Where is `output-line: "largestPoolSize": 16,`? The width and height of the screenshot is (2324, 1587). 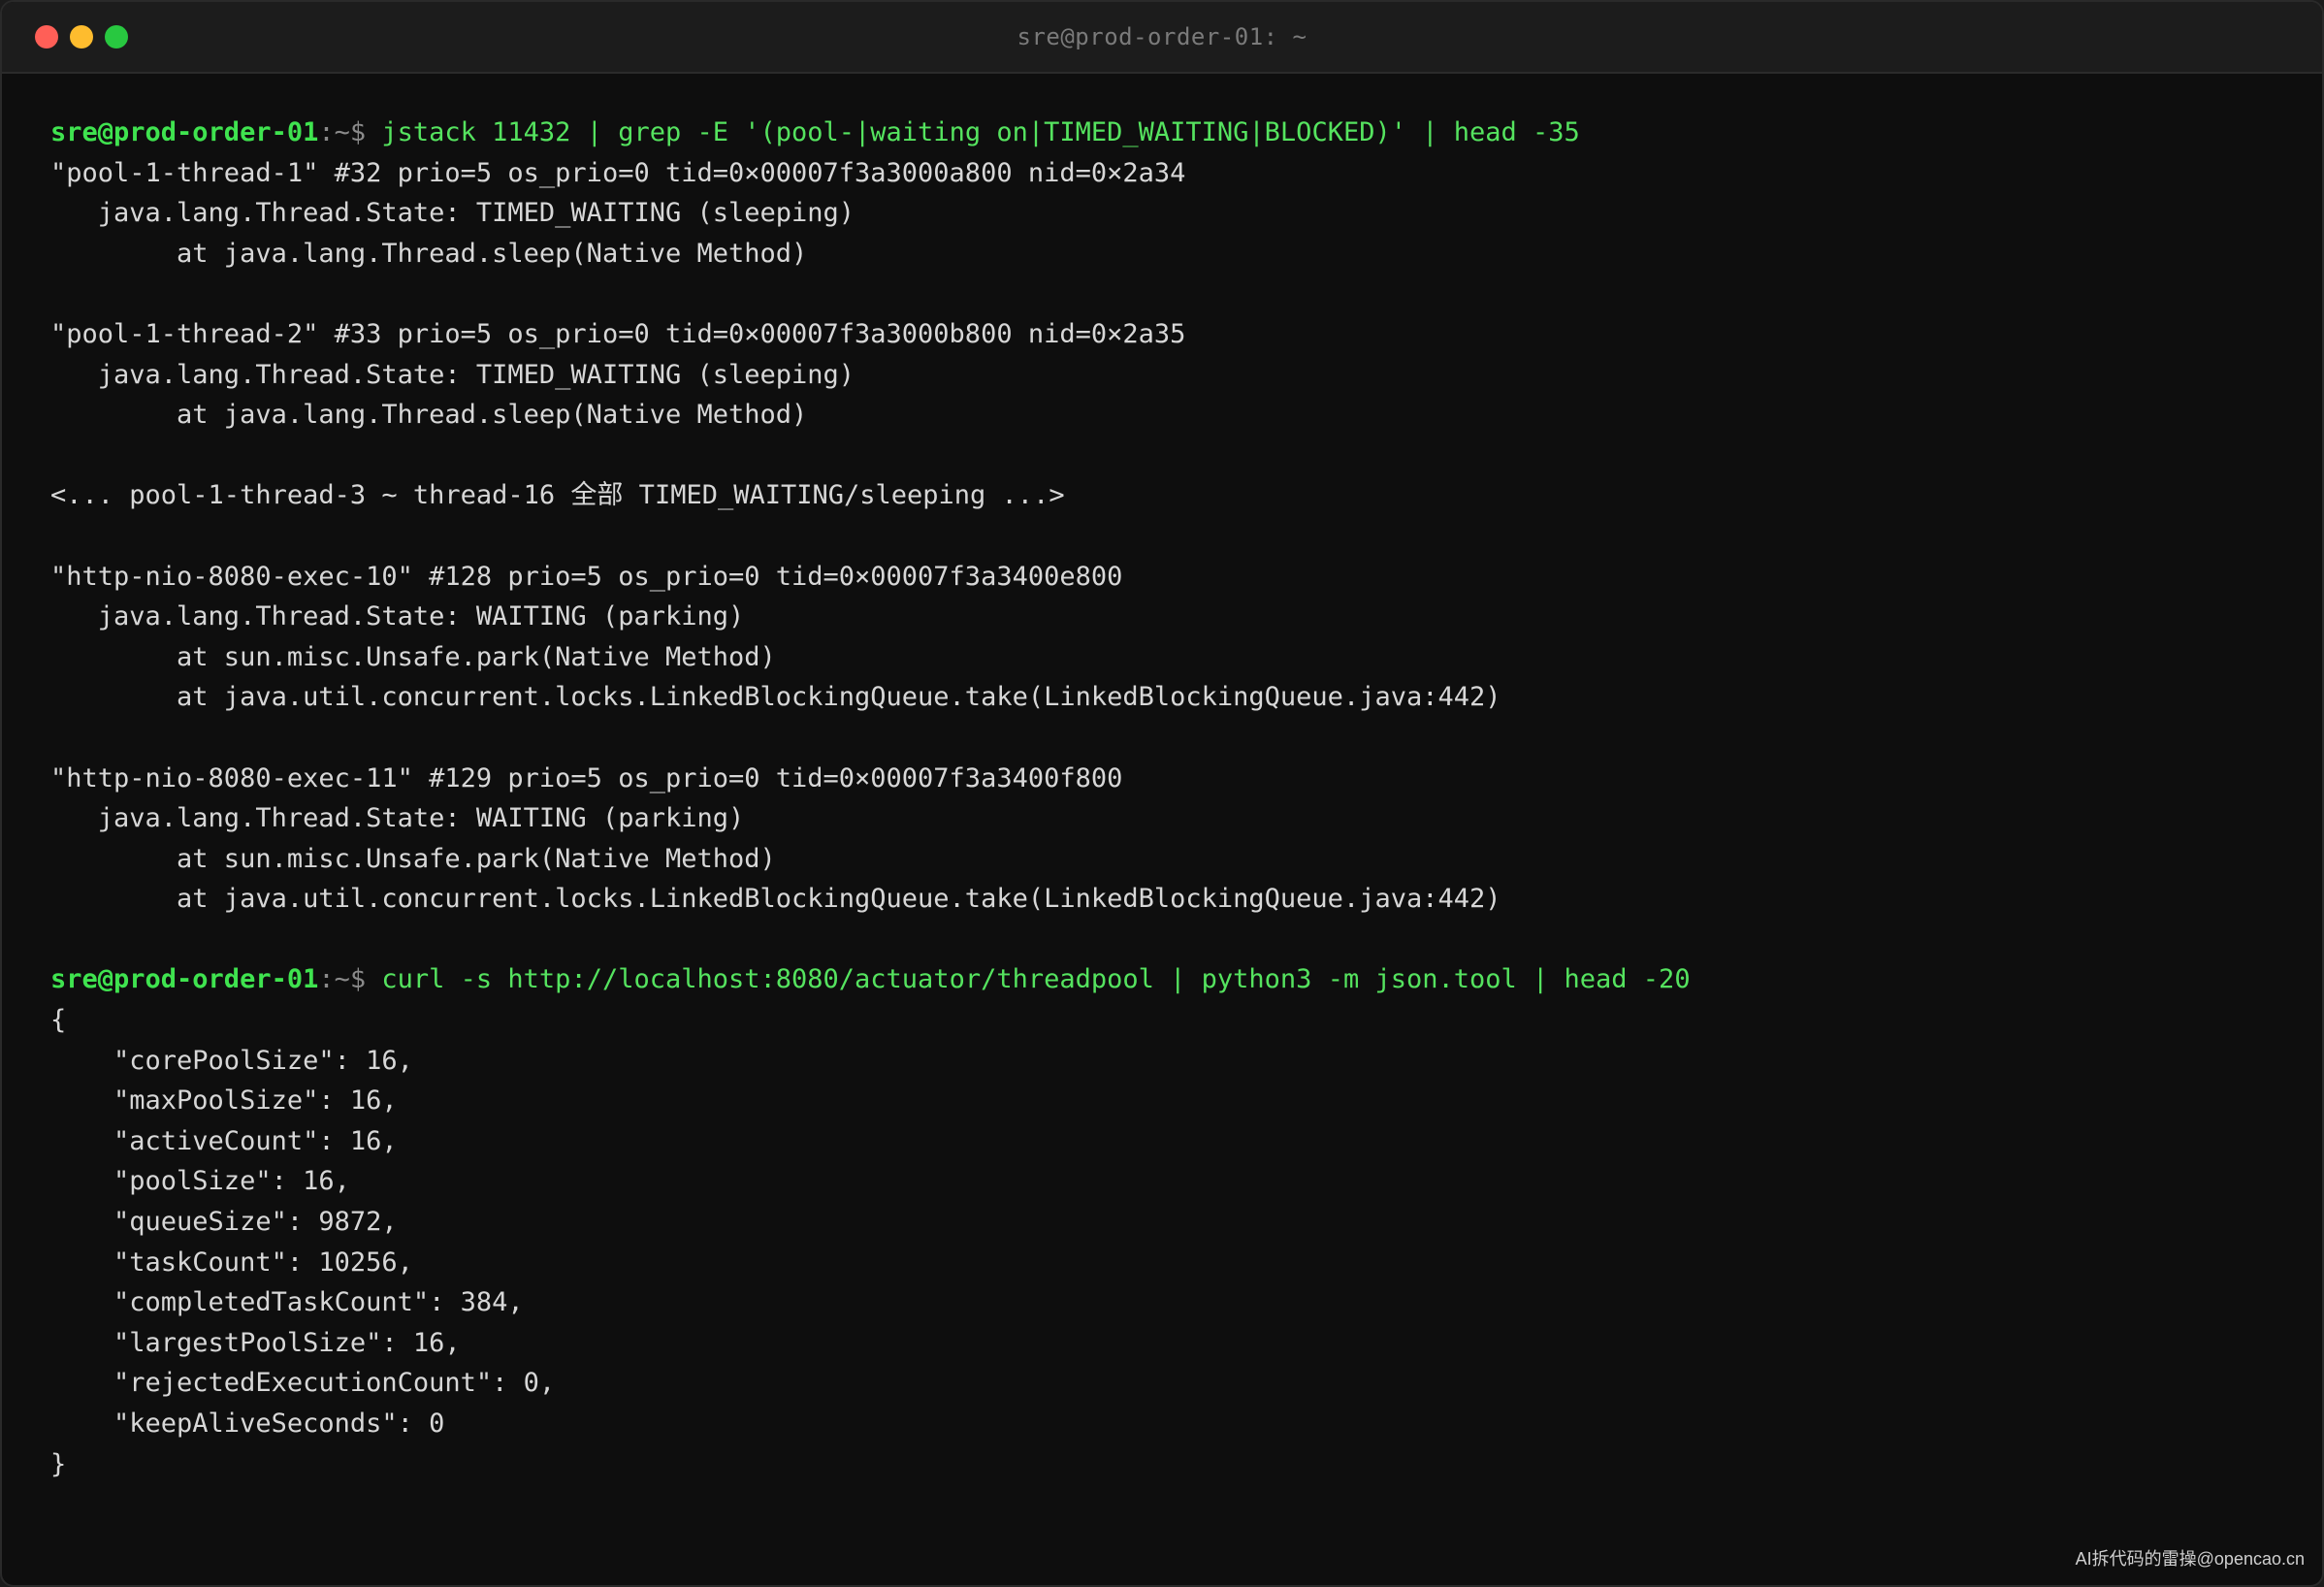
output-line: "largestPoolSize": 16, is located at coordinates (256, 1342).